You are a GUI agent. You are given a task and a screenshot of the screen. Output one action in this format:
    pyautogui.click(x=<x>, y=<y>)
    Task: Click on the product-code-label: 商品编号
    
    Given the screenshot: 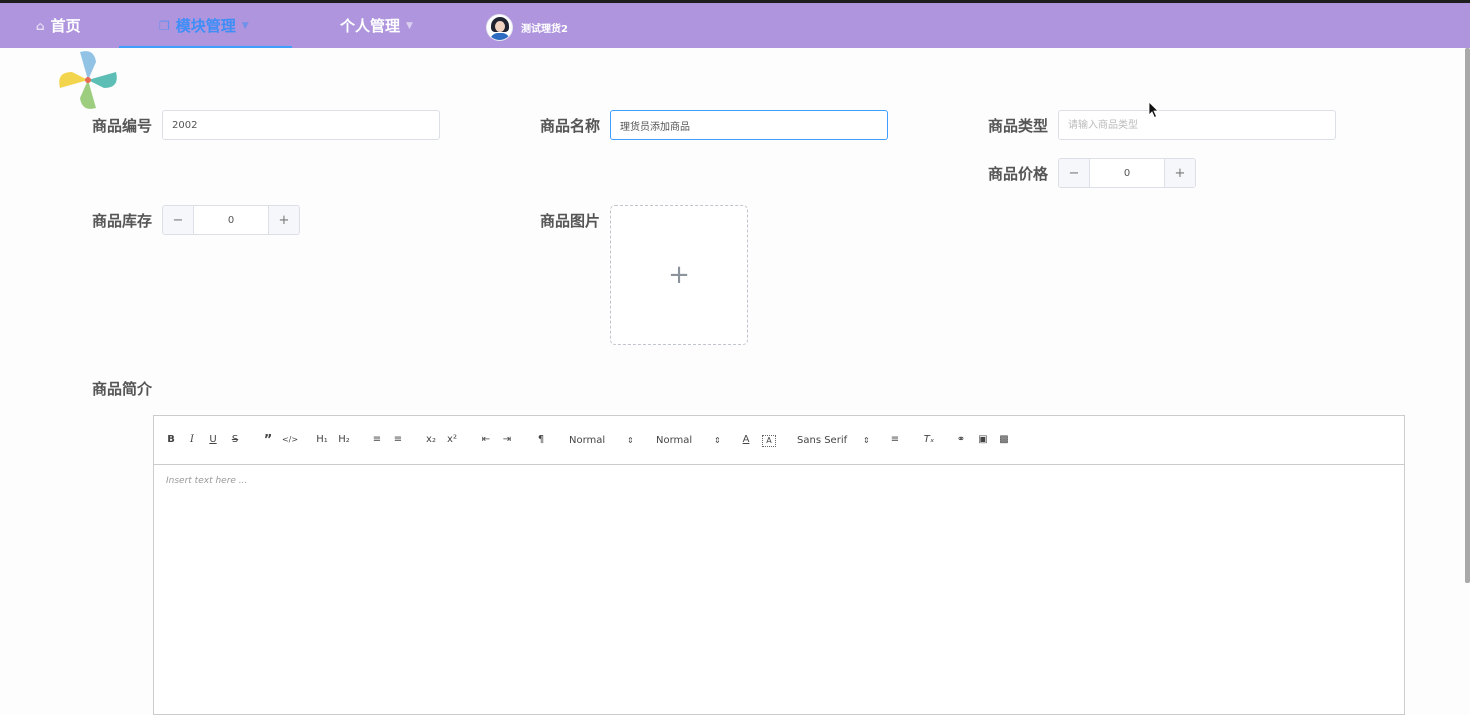 What is the action you would take?
    pyautogui.click(x=122, y=125)
    